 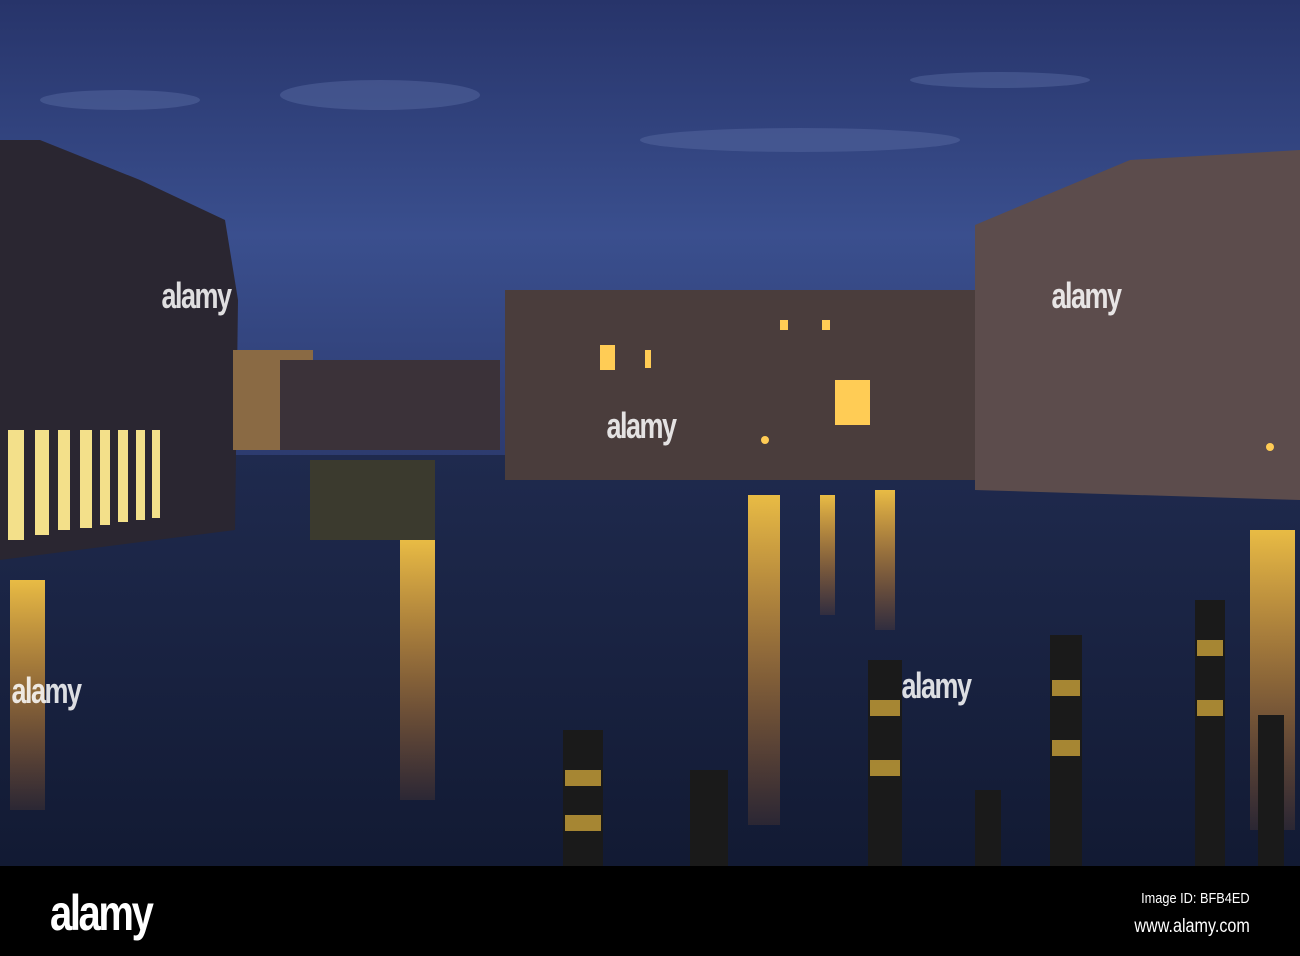 I want to click on image-id: Image ID: BFB4ED, so click(x=1195, y=898).